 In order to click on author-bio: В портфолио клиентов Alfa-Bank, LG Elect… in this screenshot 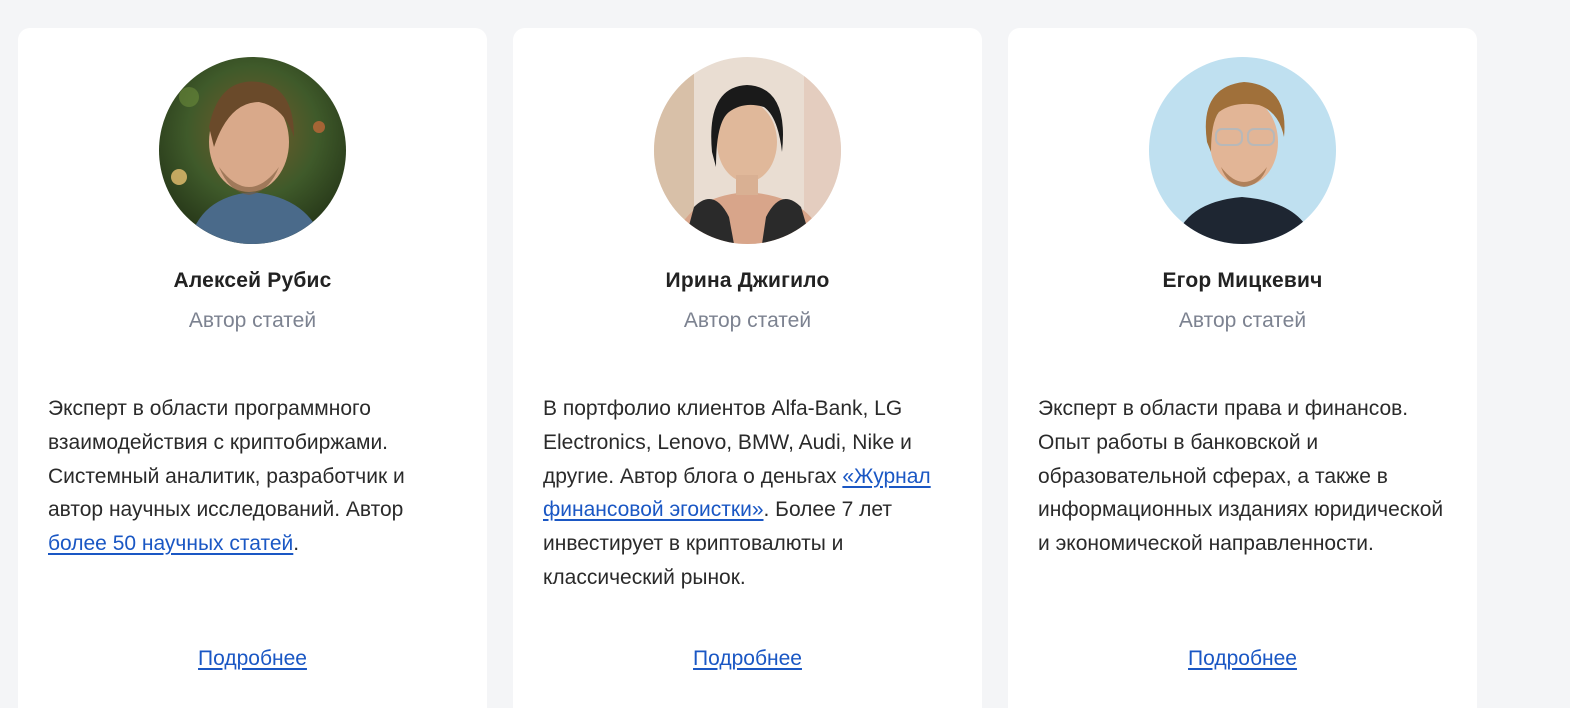, I will do `click(750, 493)`.